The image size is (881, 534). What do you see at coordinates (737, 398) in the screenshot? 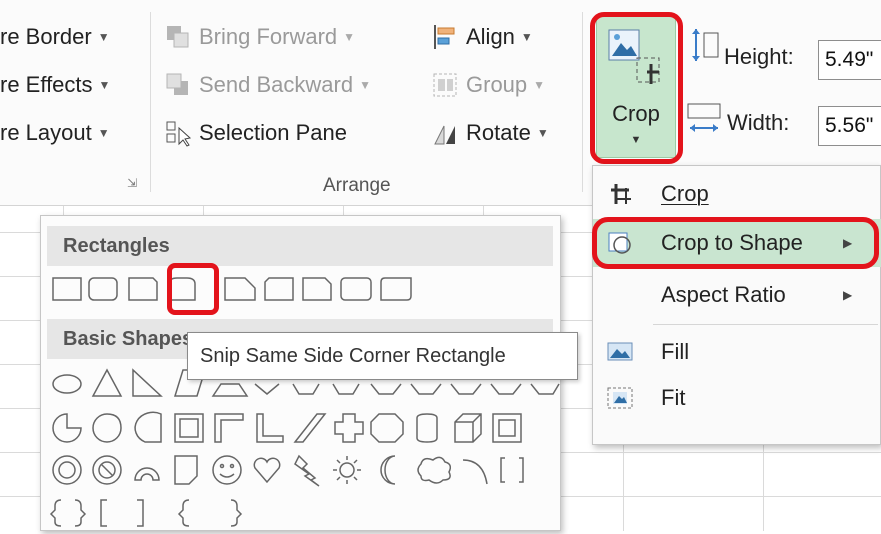
I see `menu-item-fit: Fit` at bounding box center [737, 398].